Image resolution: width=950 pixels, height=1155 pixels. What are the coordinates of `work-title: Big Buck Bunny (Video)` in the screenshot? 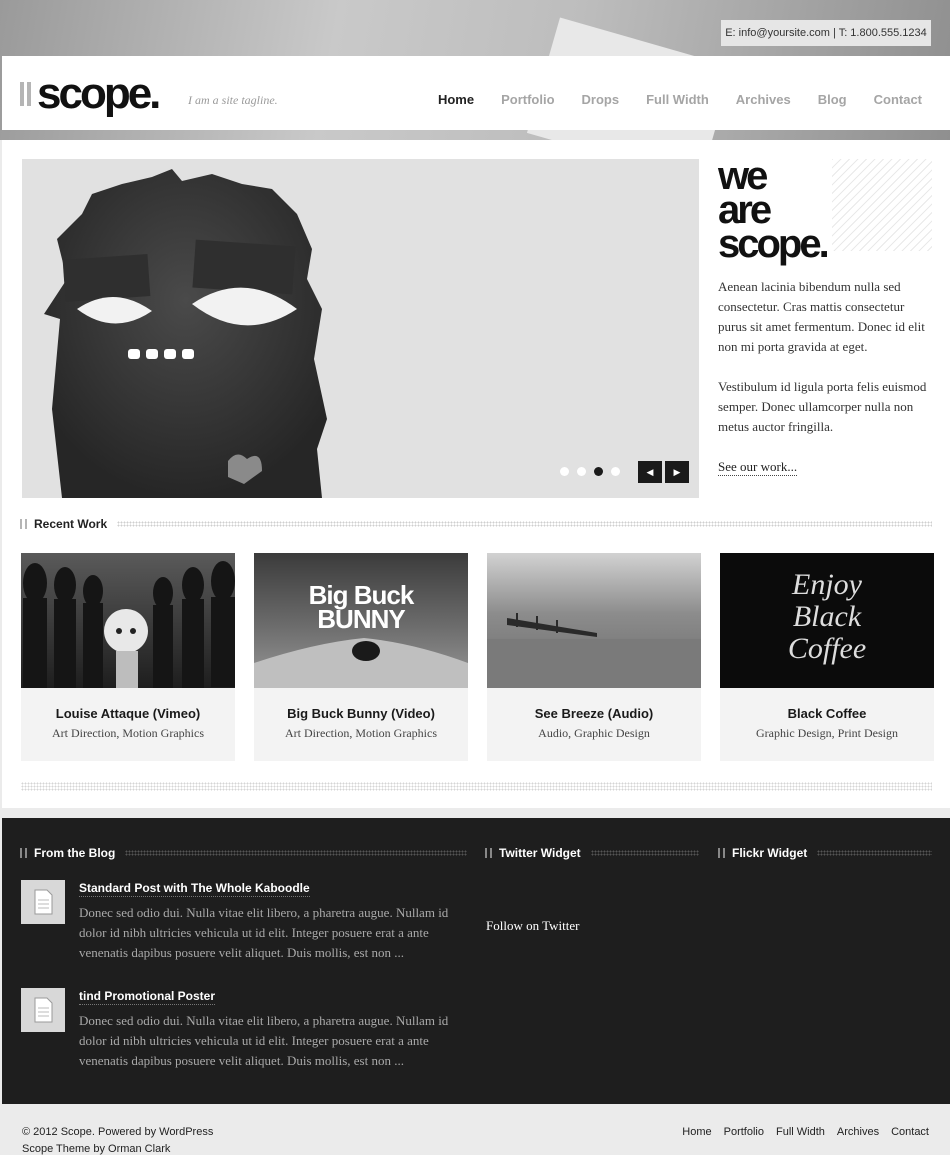 It's located at (361, 713).